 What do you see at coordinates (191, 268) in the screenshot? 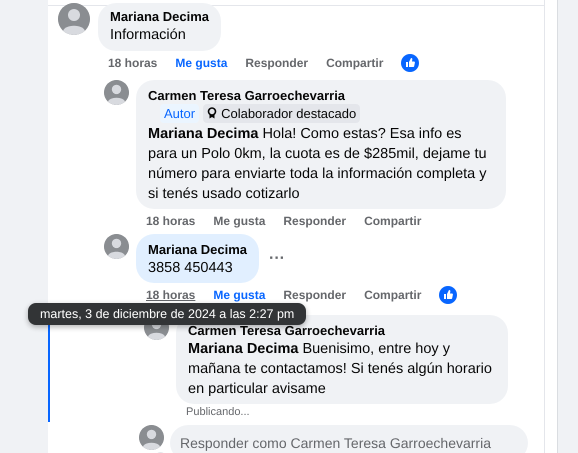
I see `comment-text: 3858 450443` at bounding box center [191, 268].